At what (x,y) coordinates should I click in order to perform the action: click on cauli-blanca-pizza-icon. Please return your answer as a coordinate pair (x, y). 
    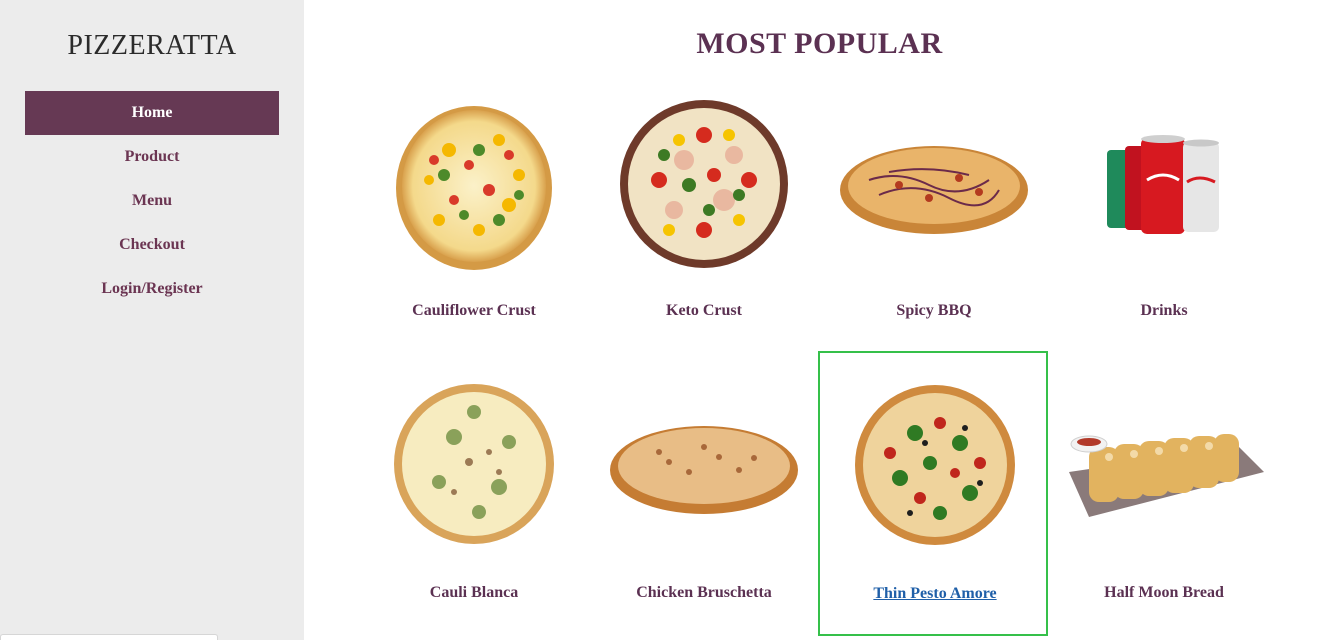
    Looking at the image, I should click on (474, 464).